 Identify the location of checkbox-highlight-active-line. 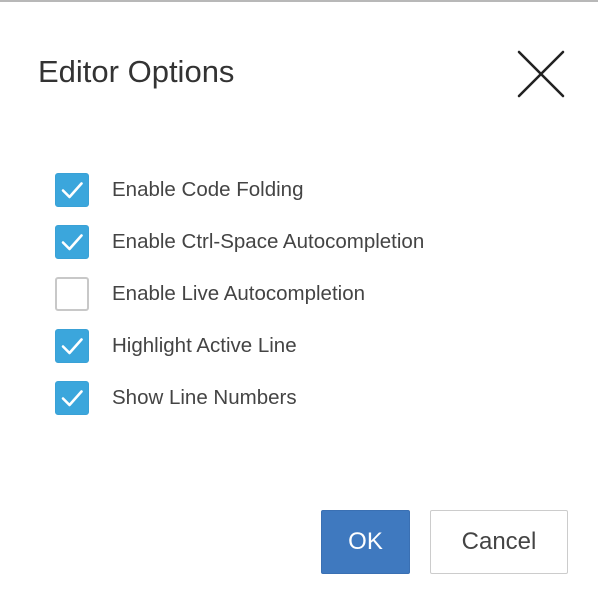
(72, 346).